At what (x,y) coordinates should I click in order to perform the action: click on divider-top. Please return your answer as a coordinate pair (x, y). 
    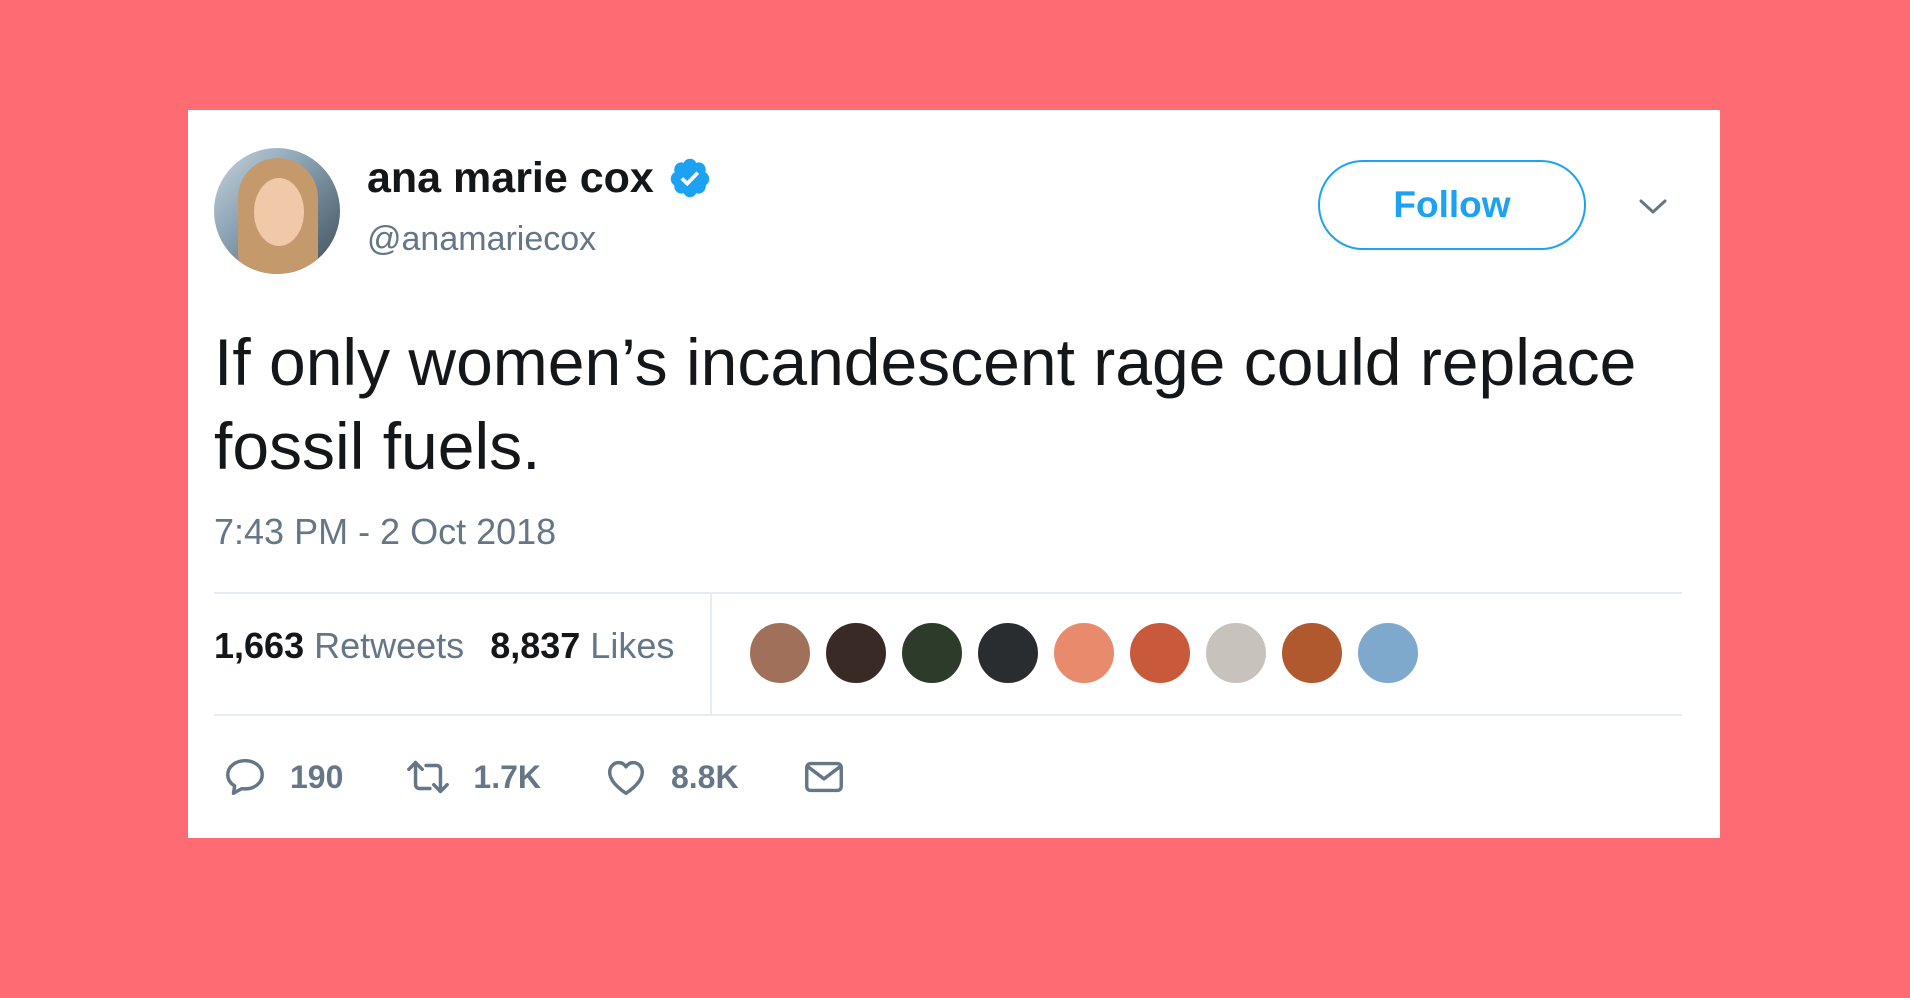
    Looking at the image, I should click on (948, 593).